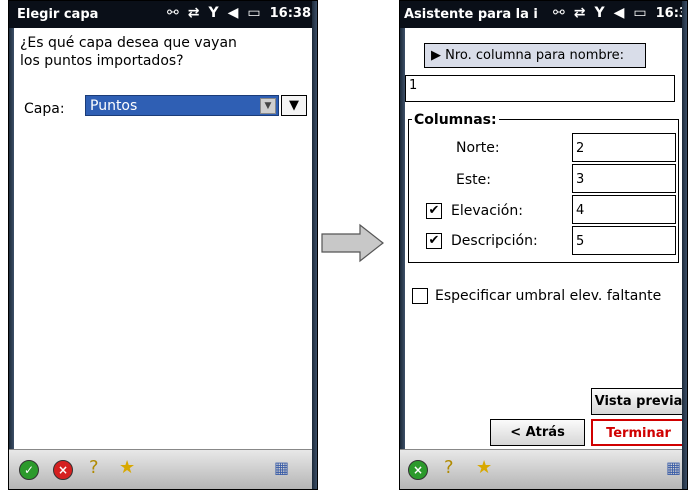  Describe the element at coordinates (537, 432) in the screenshot. I see `back-button: < Atrás` at that location.